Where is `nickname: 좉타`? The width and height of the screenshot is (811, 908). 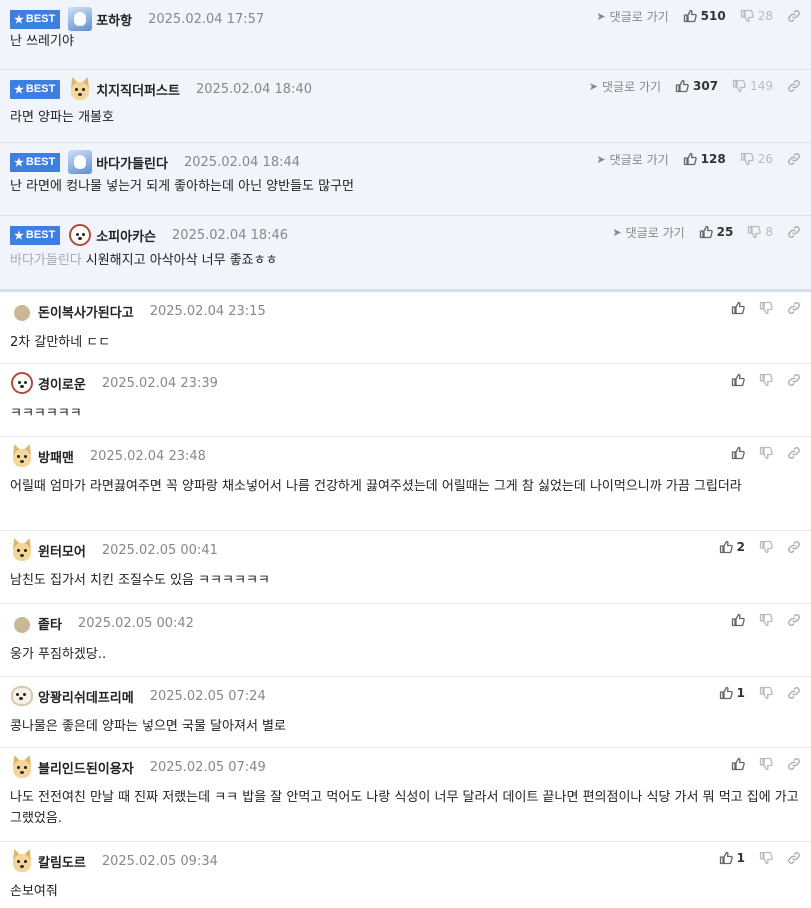 nickname: 좉타 is located at coordinates (50, 623).